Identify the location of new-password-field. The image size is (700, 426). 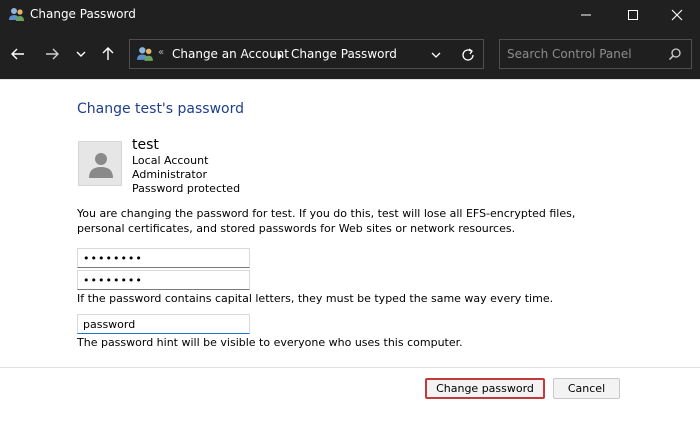
(163, 258).